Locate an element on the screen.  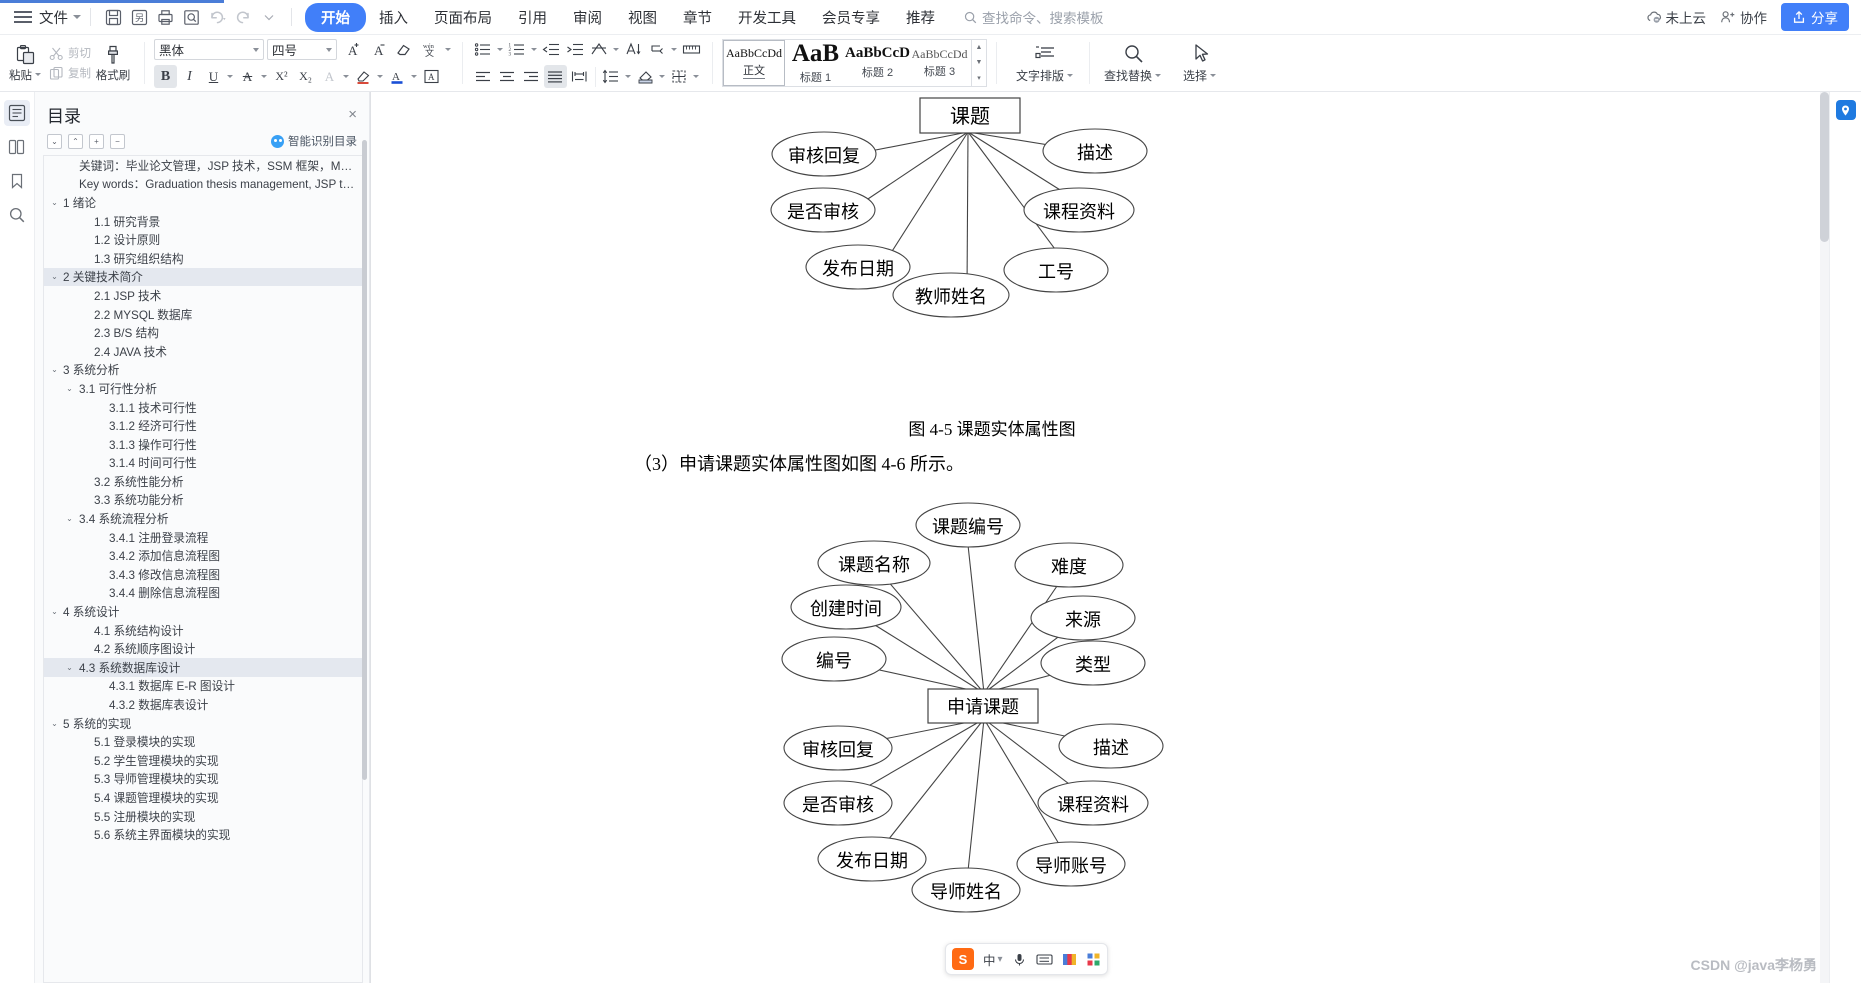
document-scrollbar-thumb is located at coordinates (1824, 167).